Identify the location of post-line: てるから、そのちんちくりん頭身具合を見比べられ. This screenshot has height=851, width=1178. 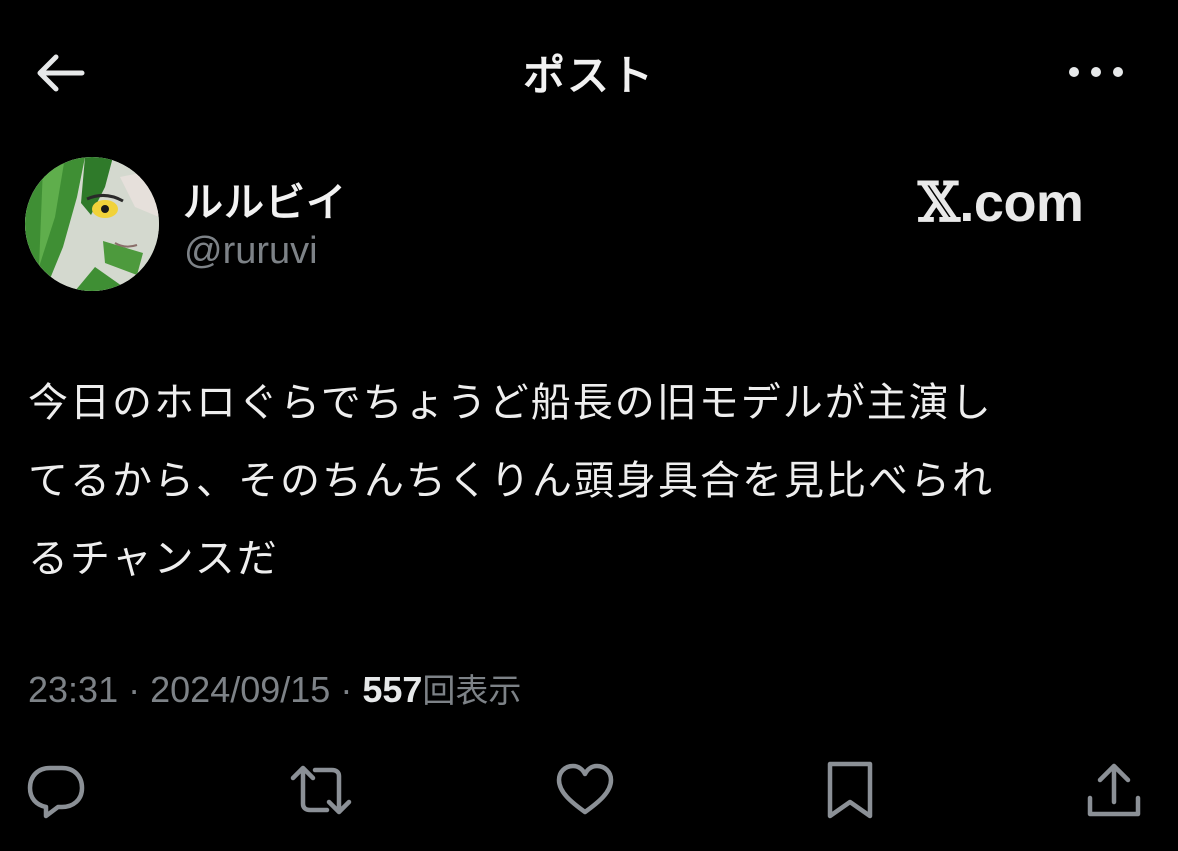
(511, 481).